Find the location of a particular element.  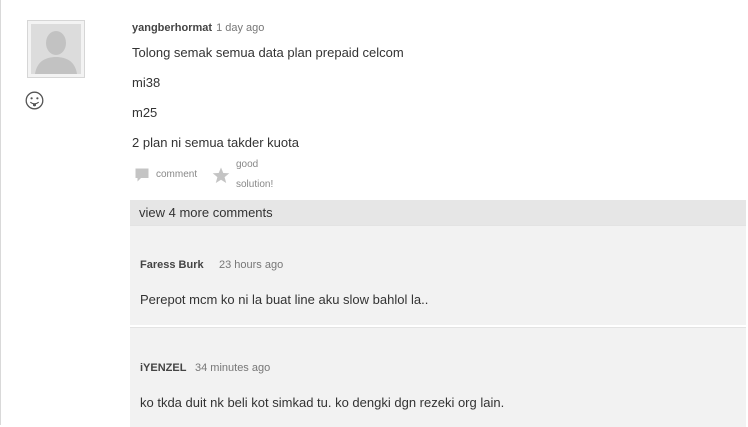

star-icon is located at coordinates (224, 175).